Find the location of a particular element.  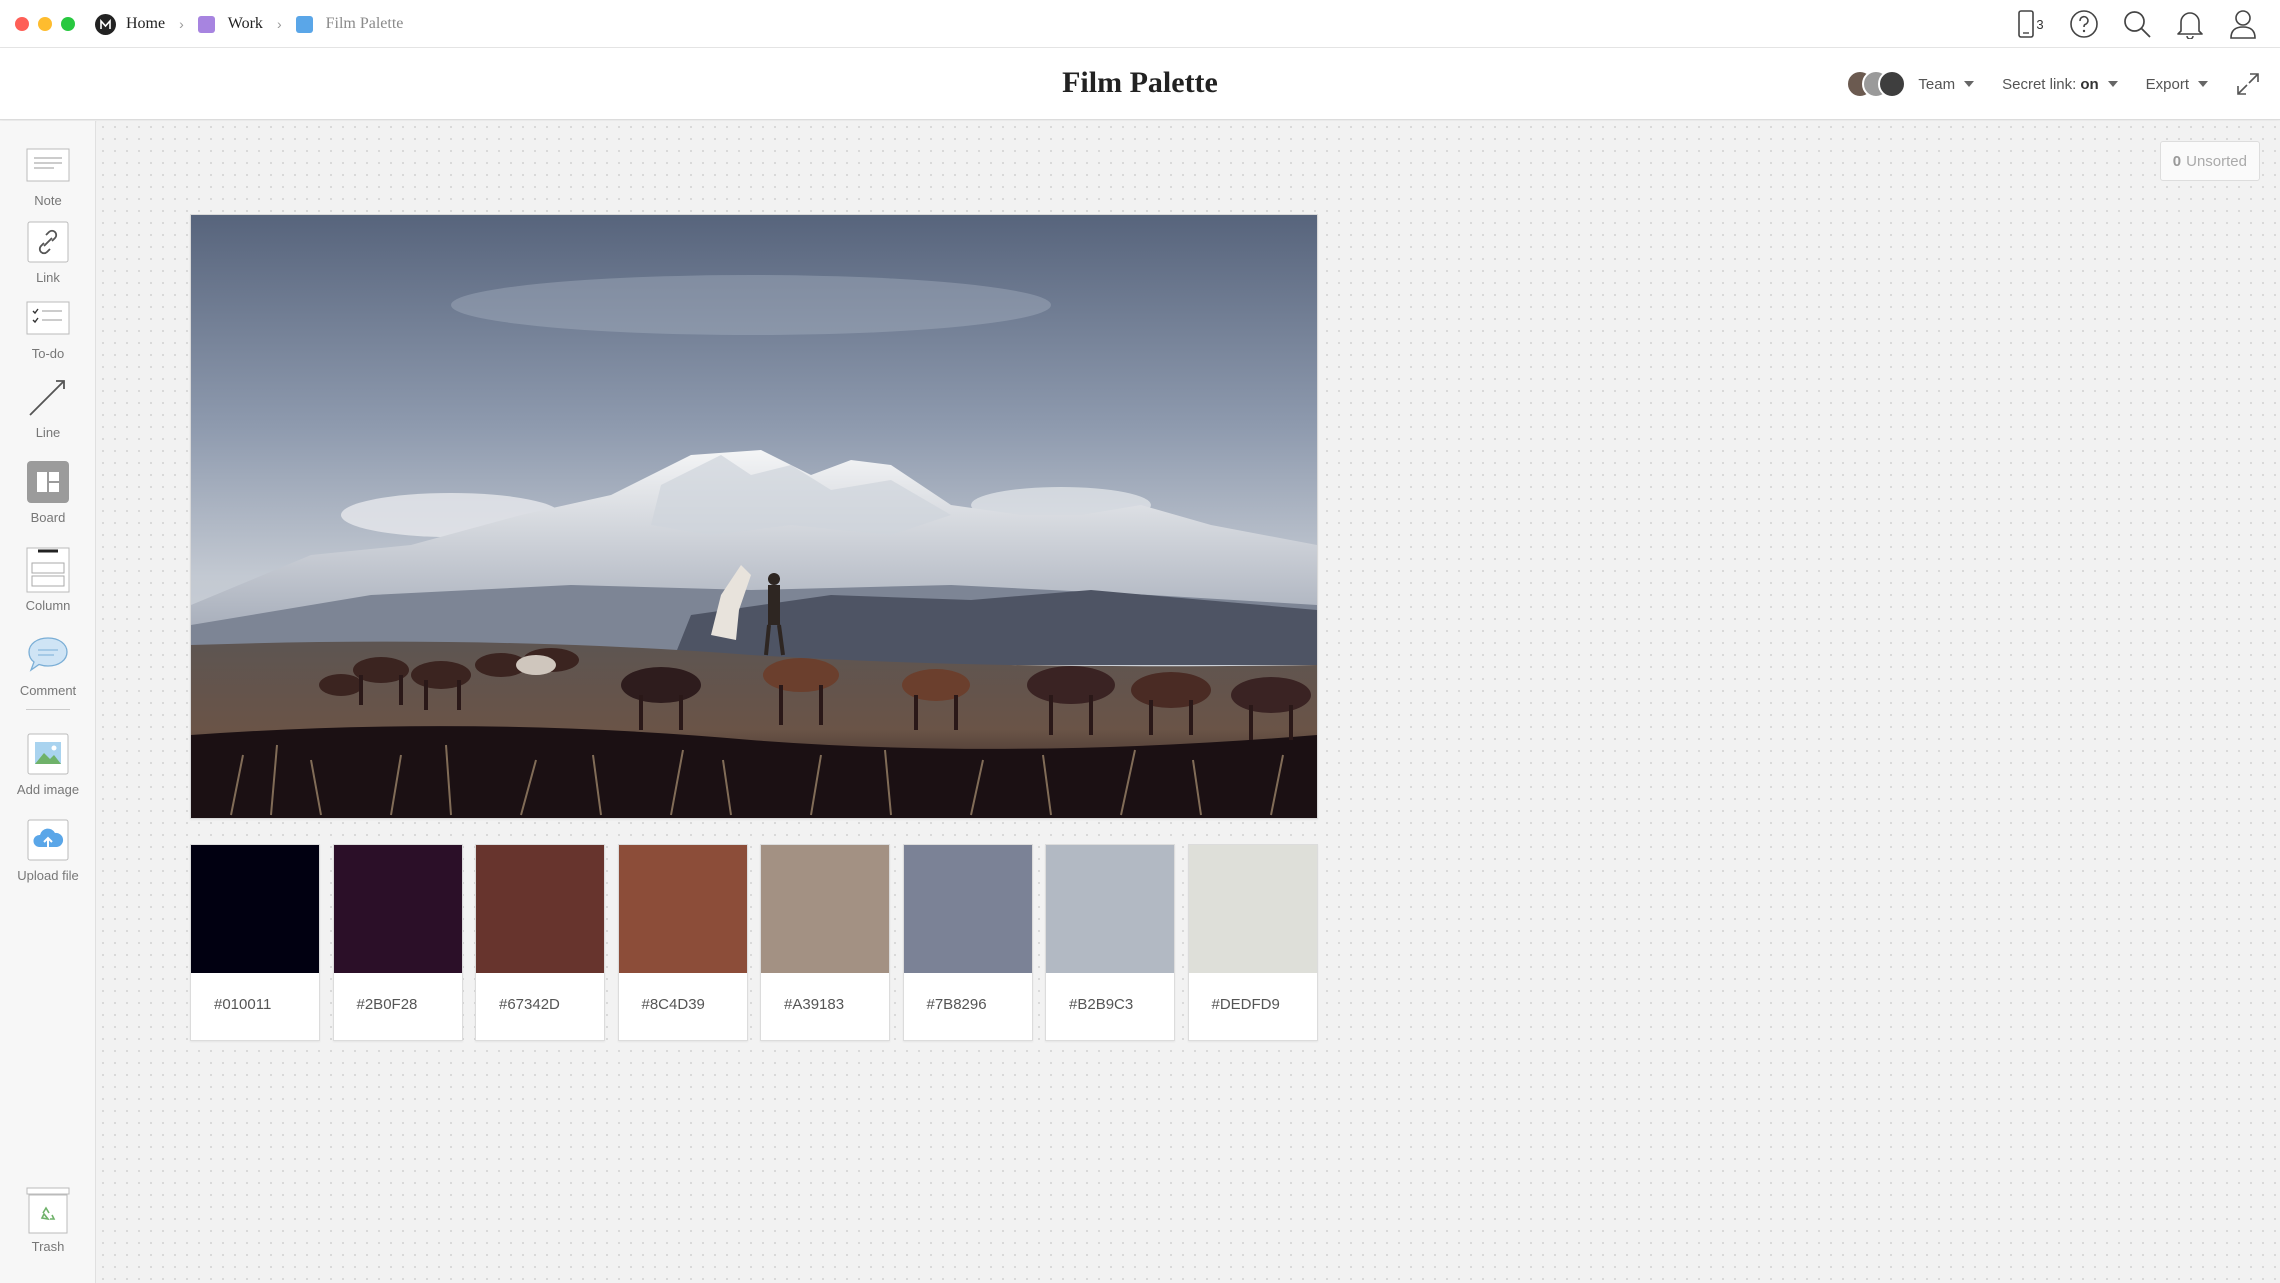

todo-icon is located at coordinates (48, 318).